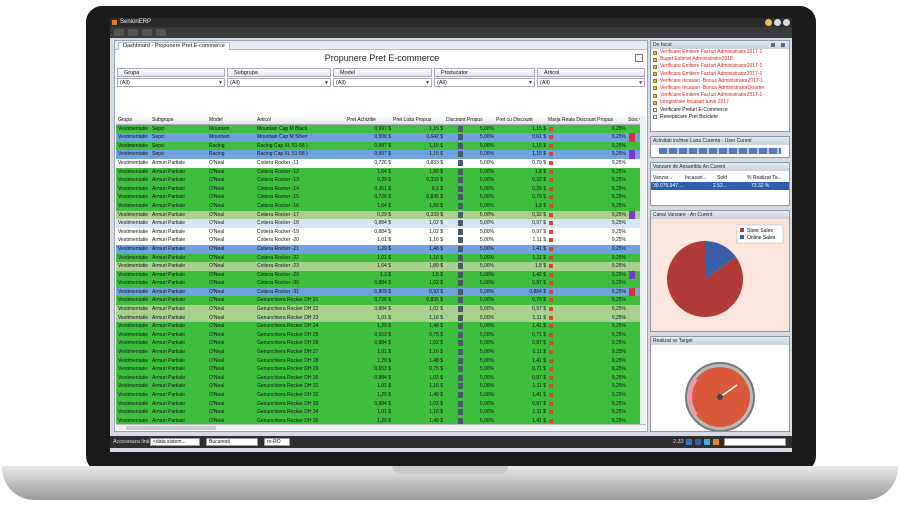 The image size is (900, 506). What do you see at coordinates (720, 102) in the screenshot?
I see `task-item: Inregistrare Incasari Iunie 2017` at bounding box center [720, 102].